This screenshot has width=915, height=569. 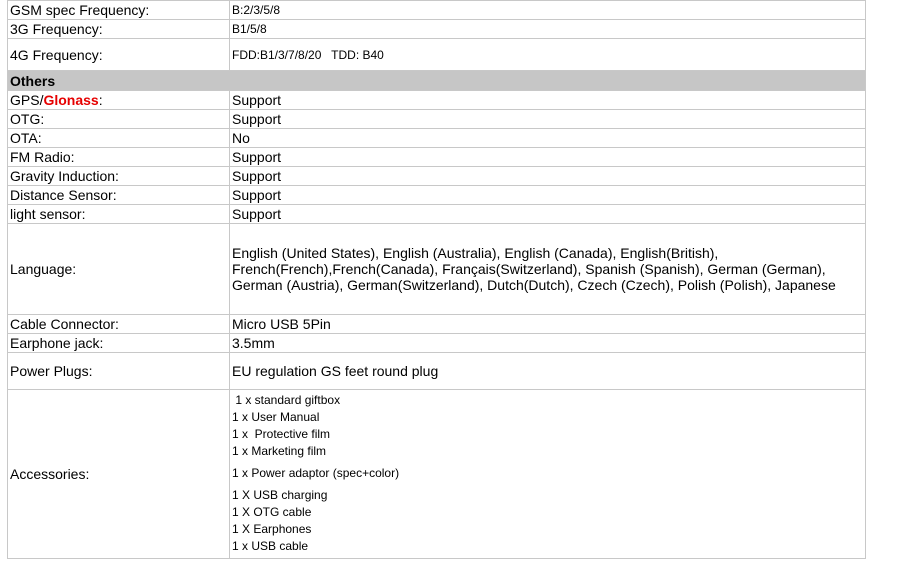 I want to click on gps-label-suffix: :, so click(x=100, y=100).